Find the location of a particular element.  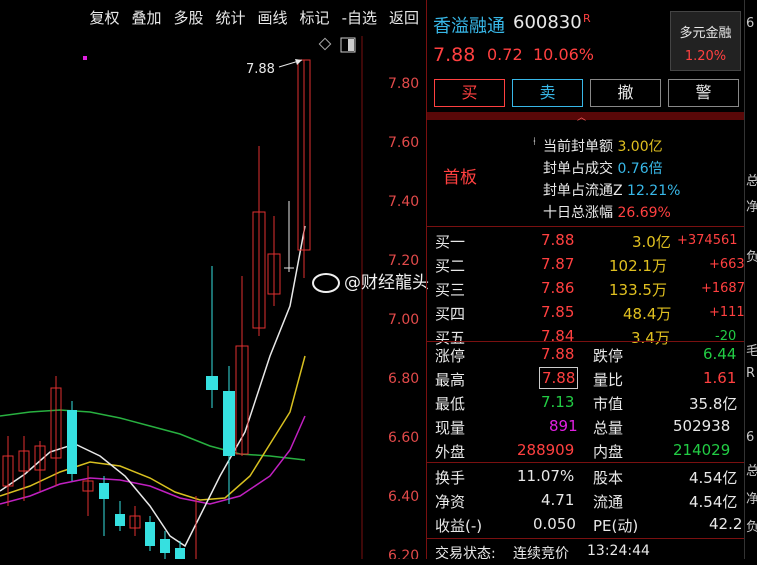

sell-button: 卖 is located at coordinates (547, 93).